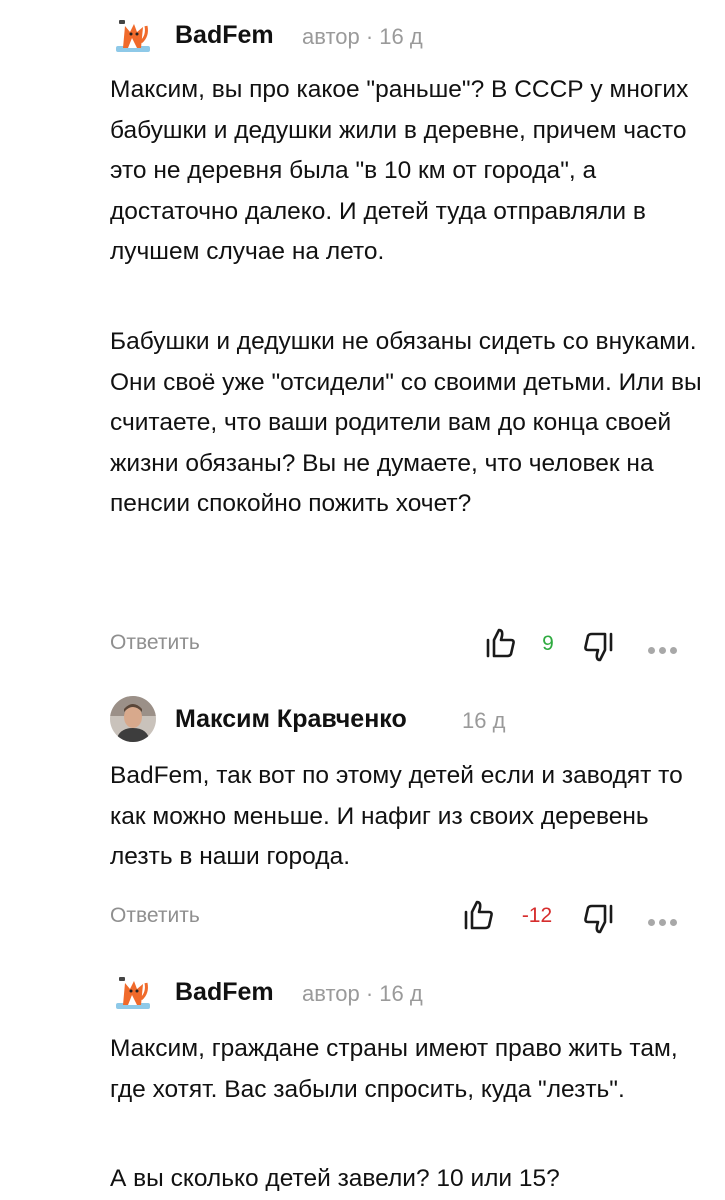 The height and width of the screenshot is (1200, 725). Describe the element at coordinates (548, 643) in the screenshot. I see `score: 9` at that location.